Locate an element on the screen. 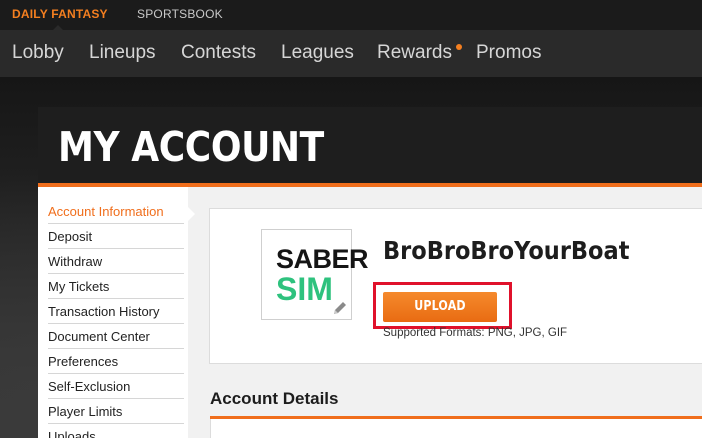 Image resolution: width=702 pixels, height=438 pixels. nav-lobby: Lobby is located at coordinates (38, 53).